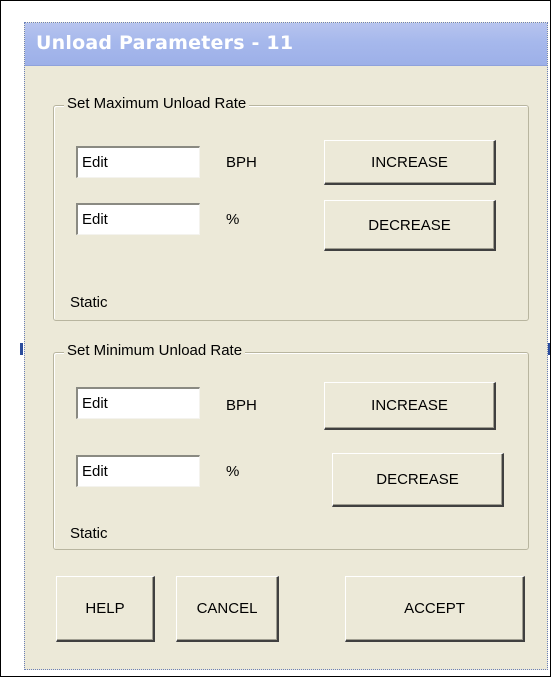 This screenshot has height=677, width=551. Describe the element at coordinates (89, 533) in the screenshot. I see `min-static-text: Static` at that location.